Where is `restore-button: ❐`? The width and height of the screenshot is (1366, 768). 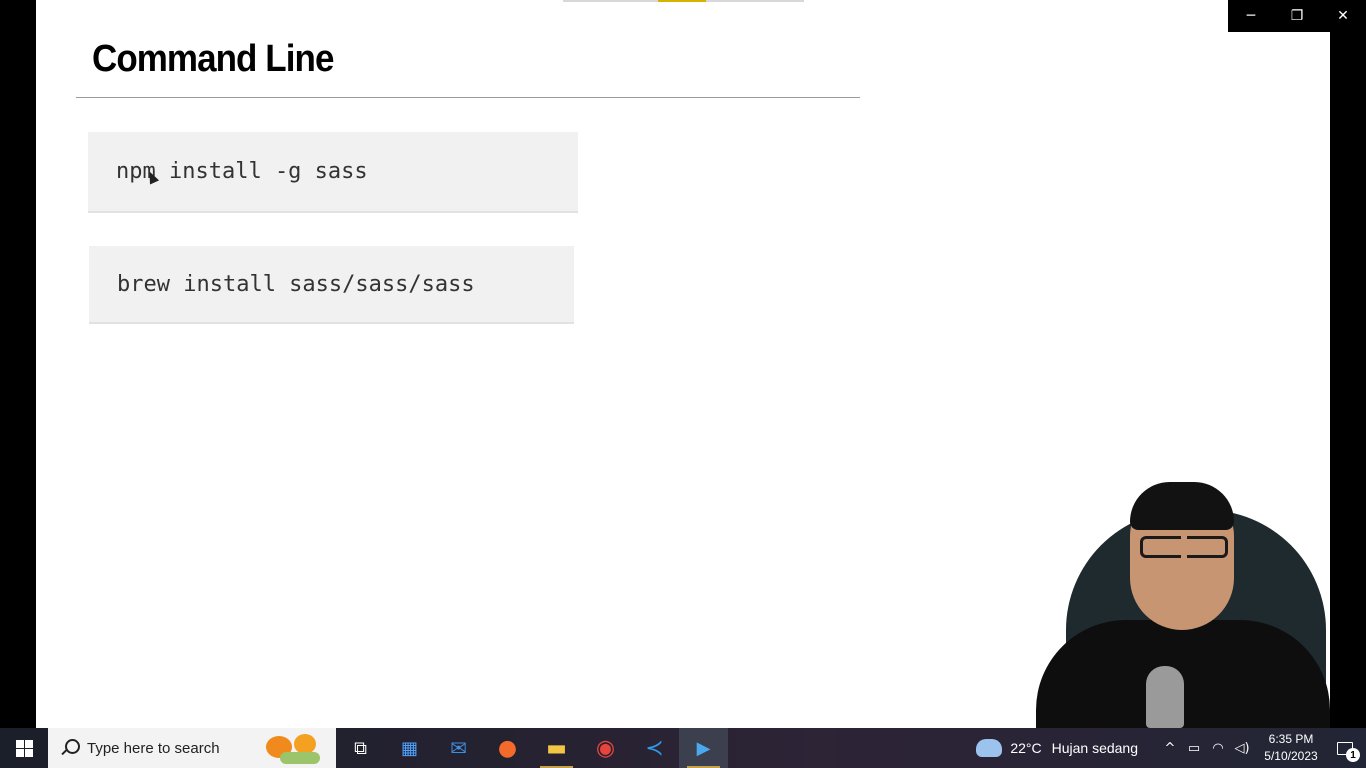
restore-button: ❐ is located at coordinates (1297, 16).